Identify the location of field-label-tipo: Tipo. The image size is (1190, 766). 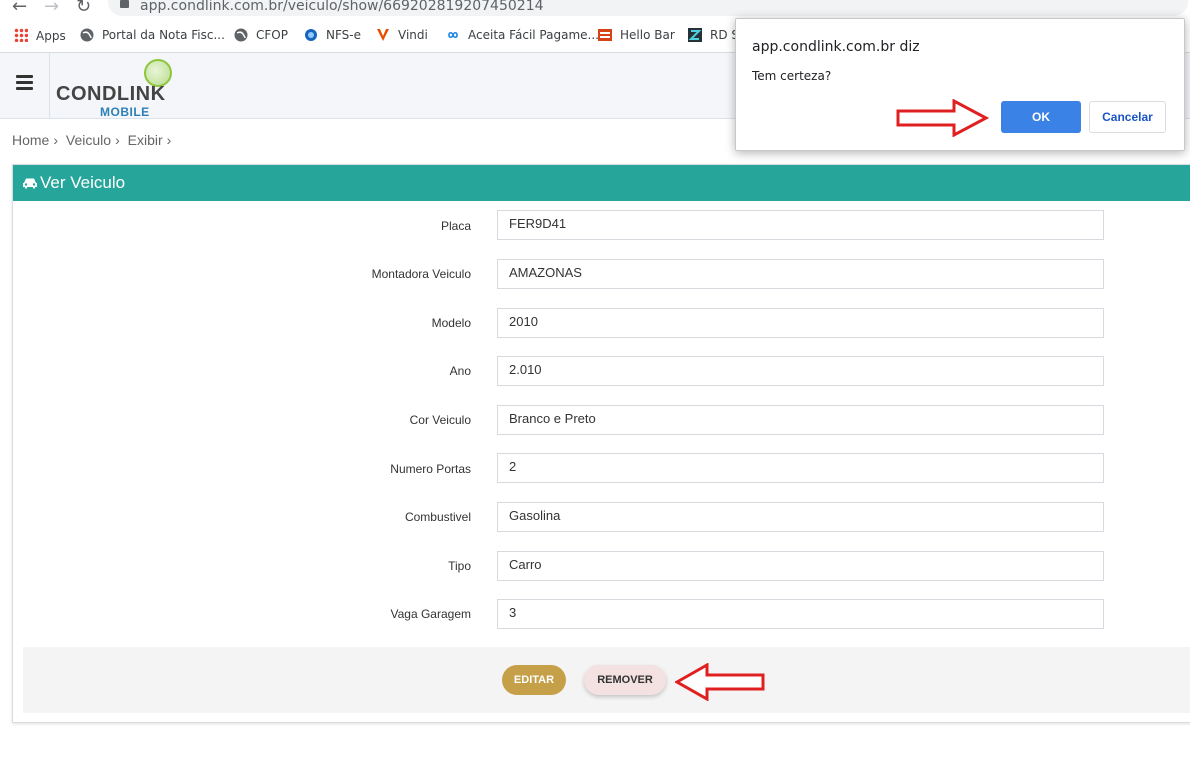
(459, 566).